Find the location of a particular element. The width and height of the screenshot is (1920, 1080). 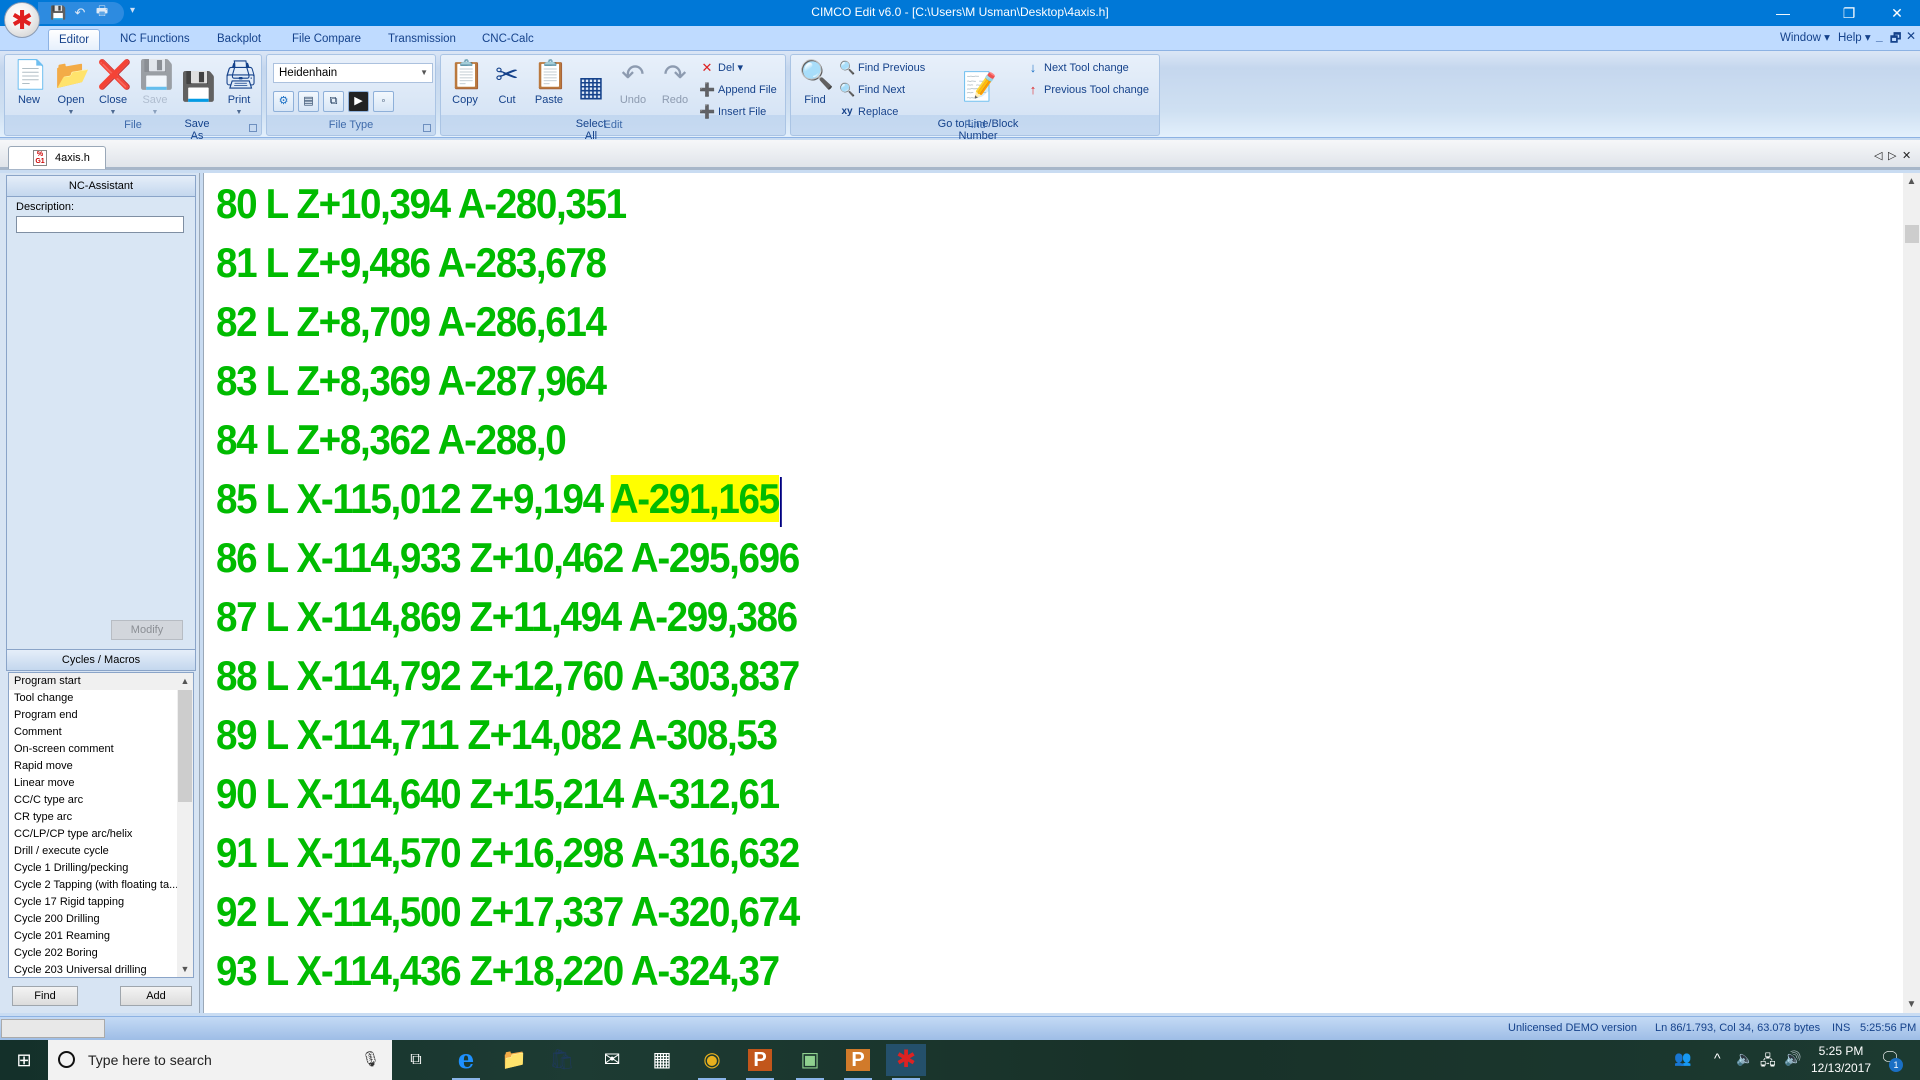

code-line: 88 L X-114,792 Z+12,760 A-303,837 is located at coordinates (508, 675).